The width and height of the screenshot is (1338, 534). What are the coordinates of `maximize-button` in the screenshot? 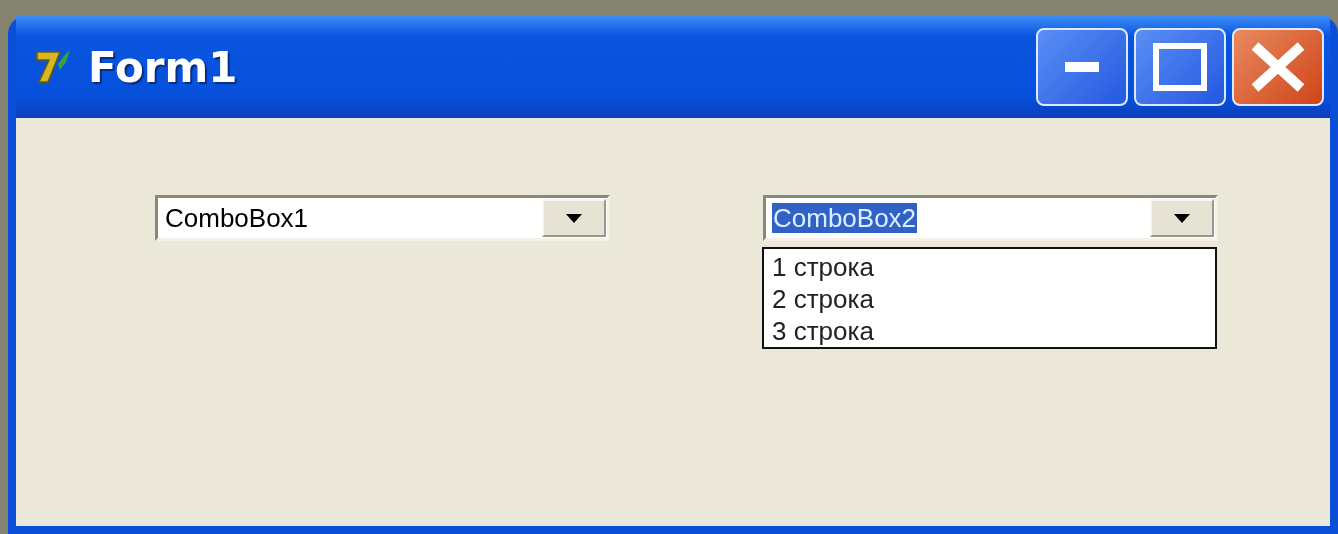 It's located at (1180, 67).